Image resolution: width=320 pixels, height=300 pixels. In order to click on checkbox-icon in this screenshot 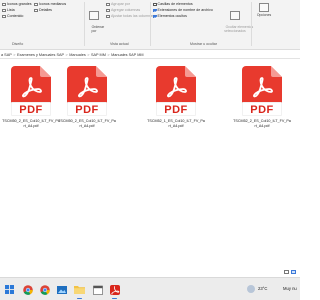, I will do `click(155, 4)`.